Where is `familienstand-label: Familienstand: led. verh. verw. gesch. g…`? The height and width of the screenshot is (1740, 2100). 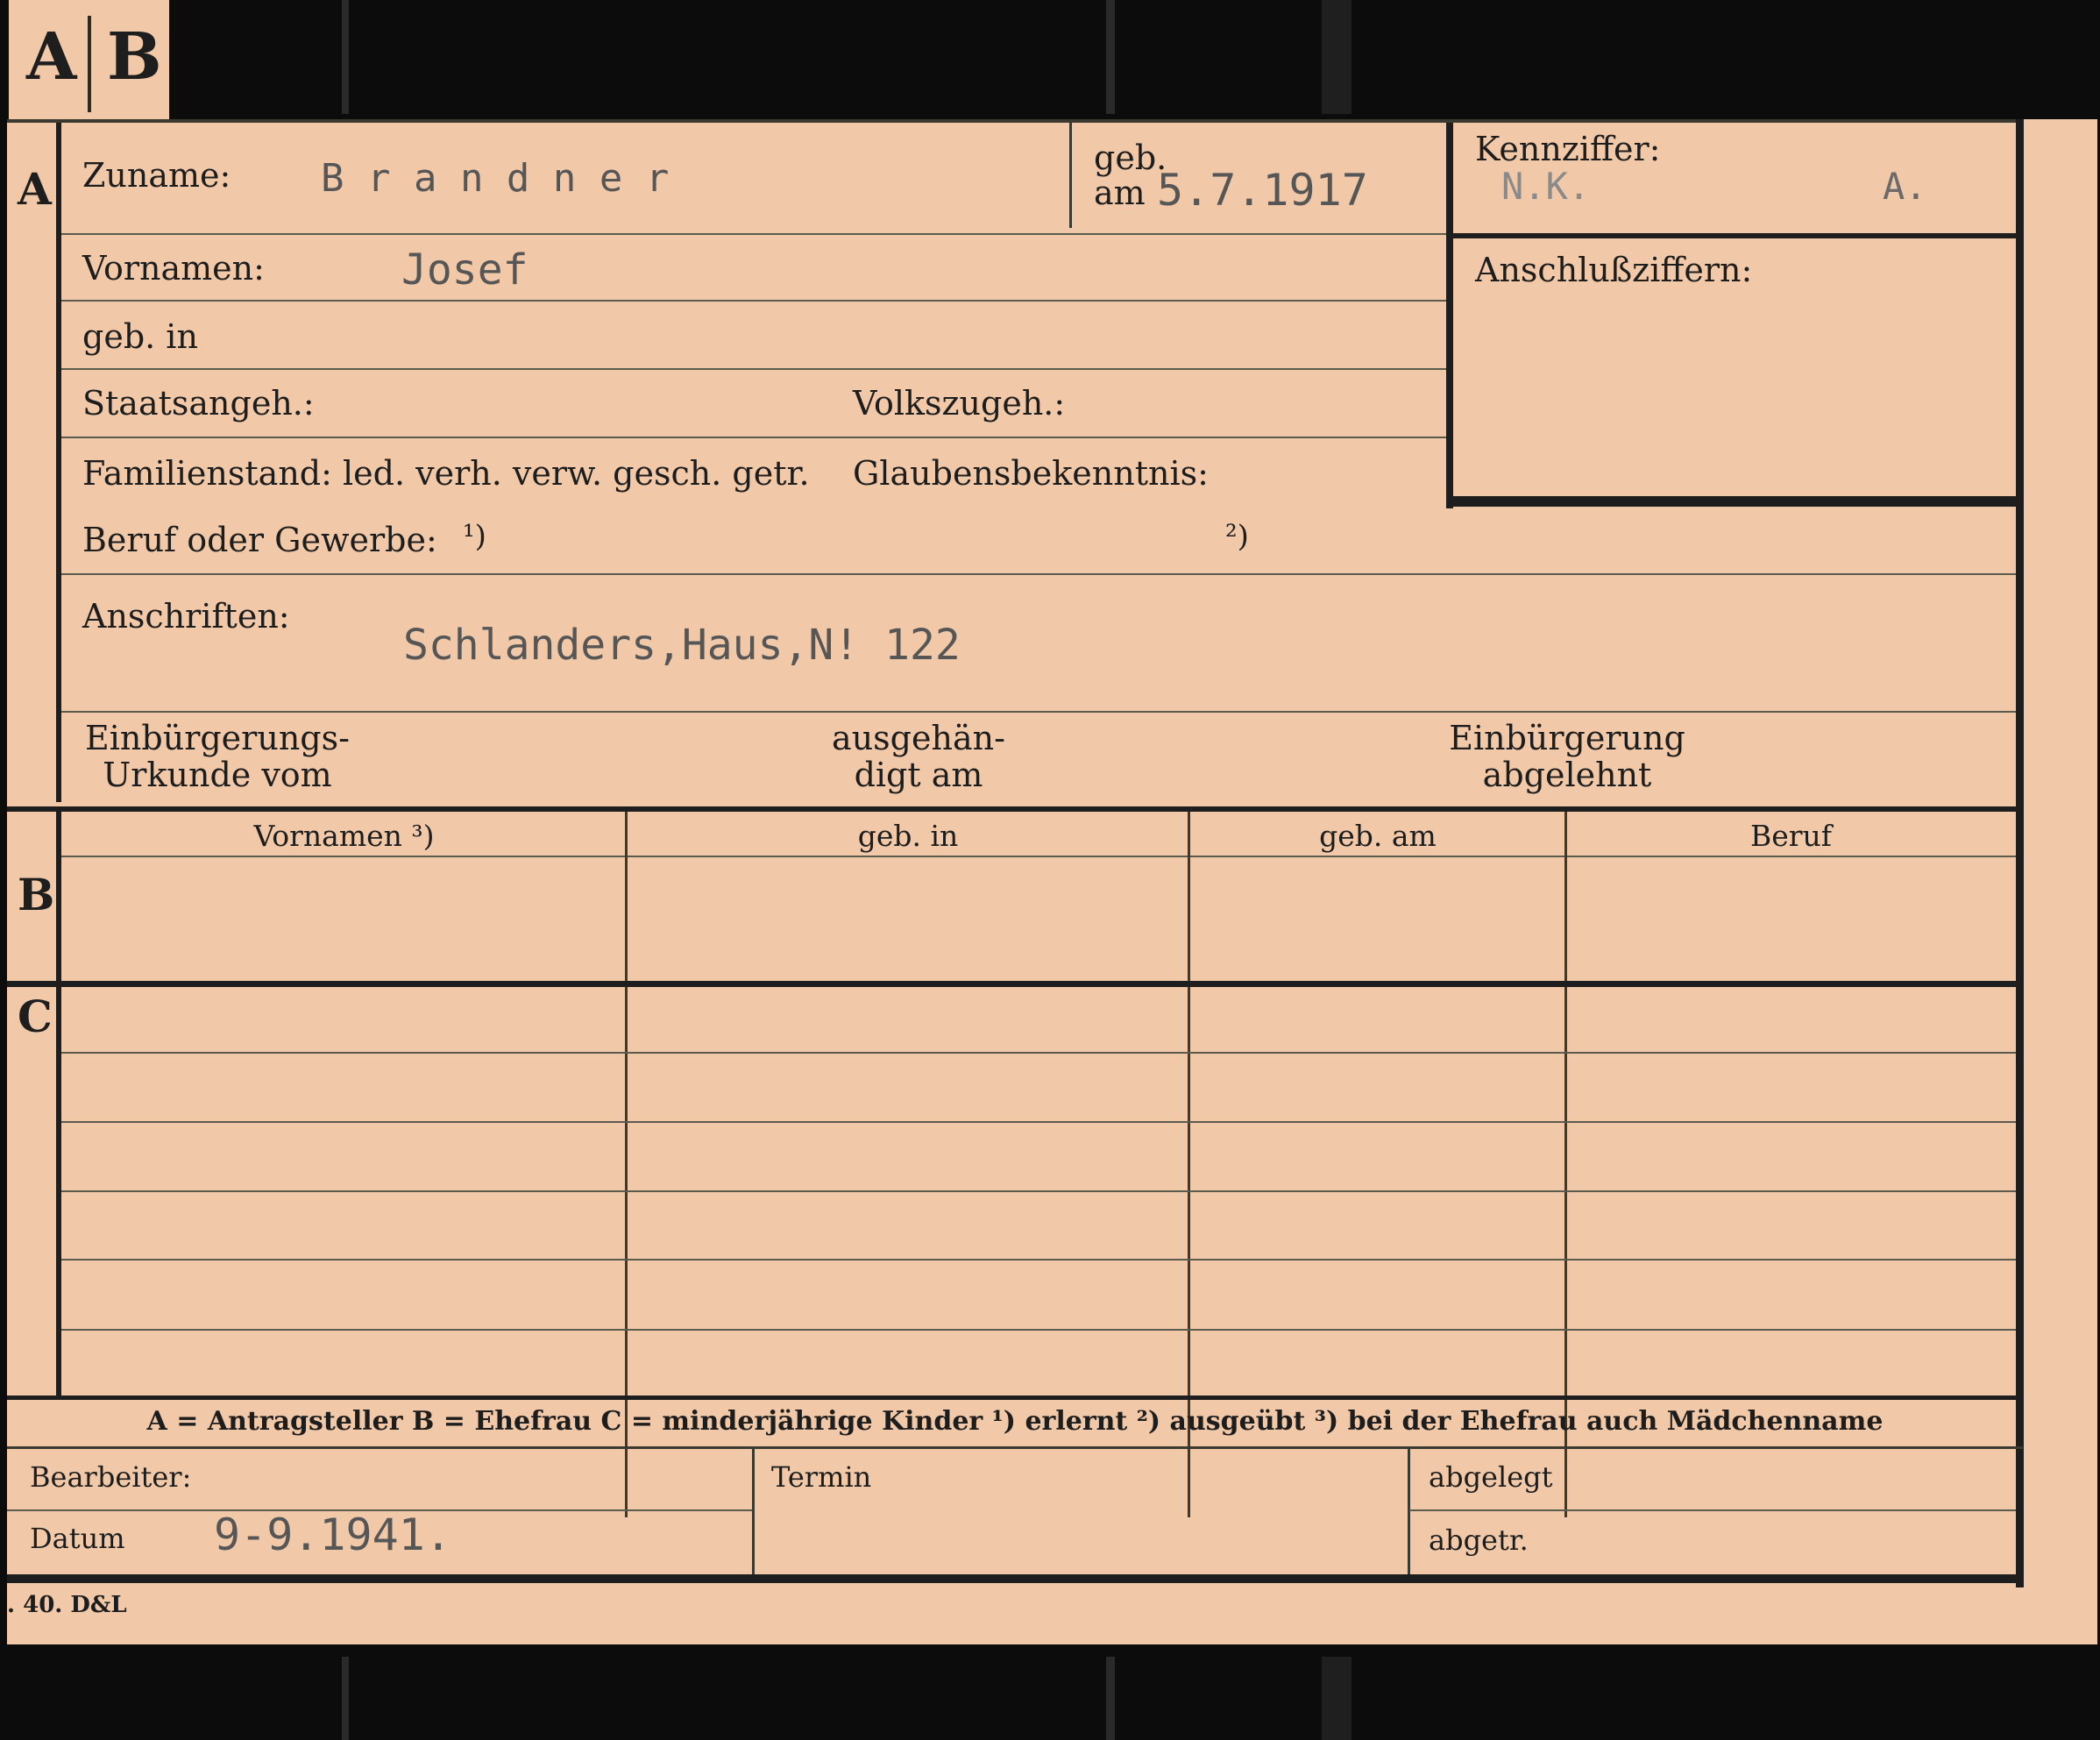 familienstand-label: Familienstand: led. verh. verw. gesch. g… is located at coordinates (446, 473).